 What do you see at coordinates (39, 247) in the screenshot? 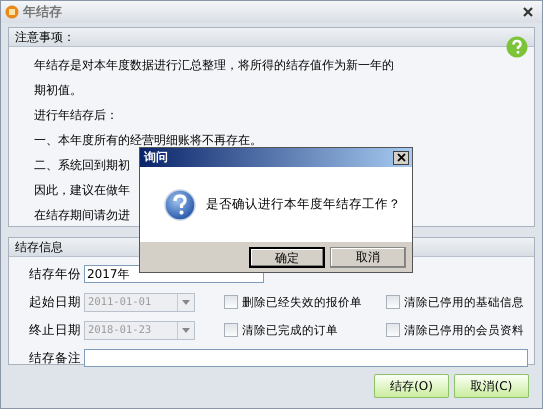
I see `section-heading: 结存信息` at bounding box center [39, 247].